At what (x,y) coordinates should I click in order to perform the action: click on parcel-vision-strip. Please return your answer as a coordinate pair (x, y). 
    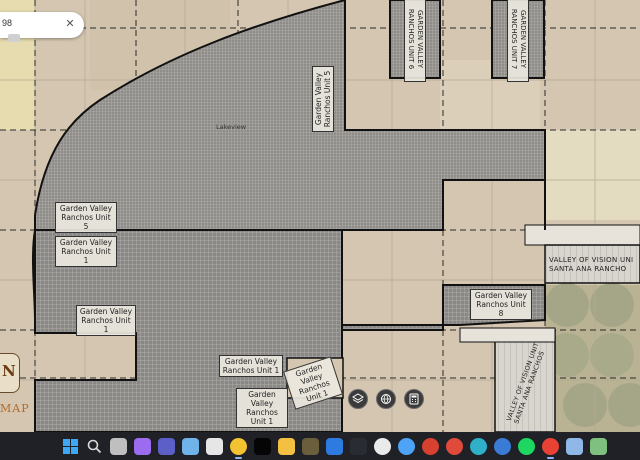
    Looking at the image, I should click on (507, 335).